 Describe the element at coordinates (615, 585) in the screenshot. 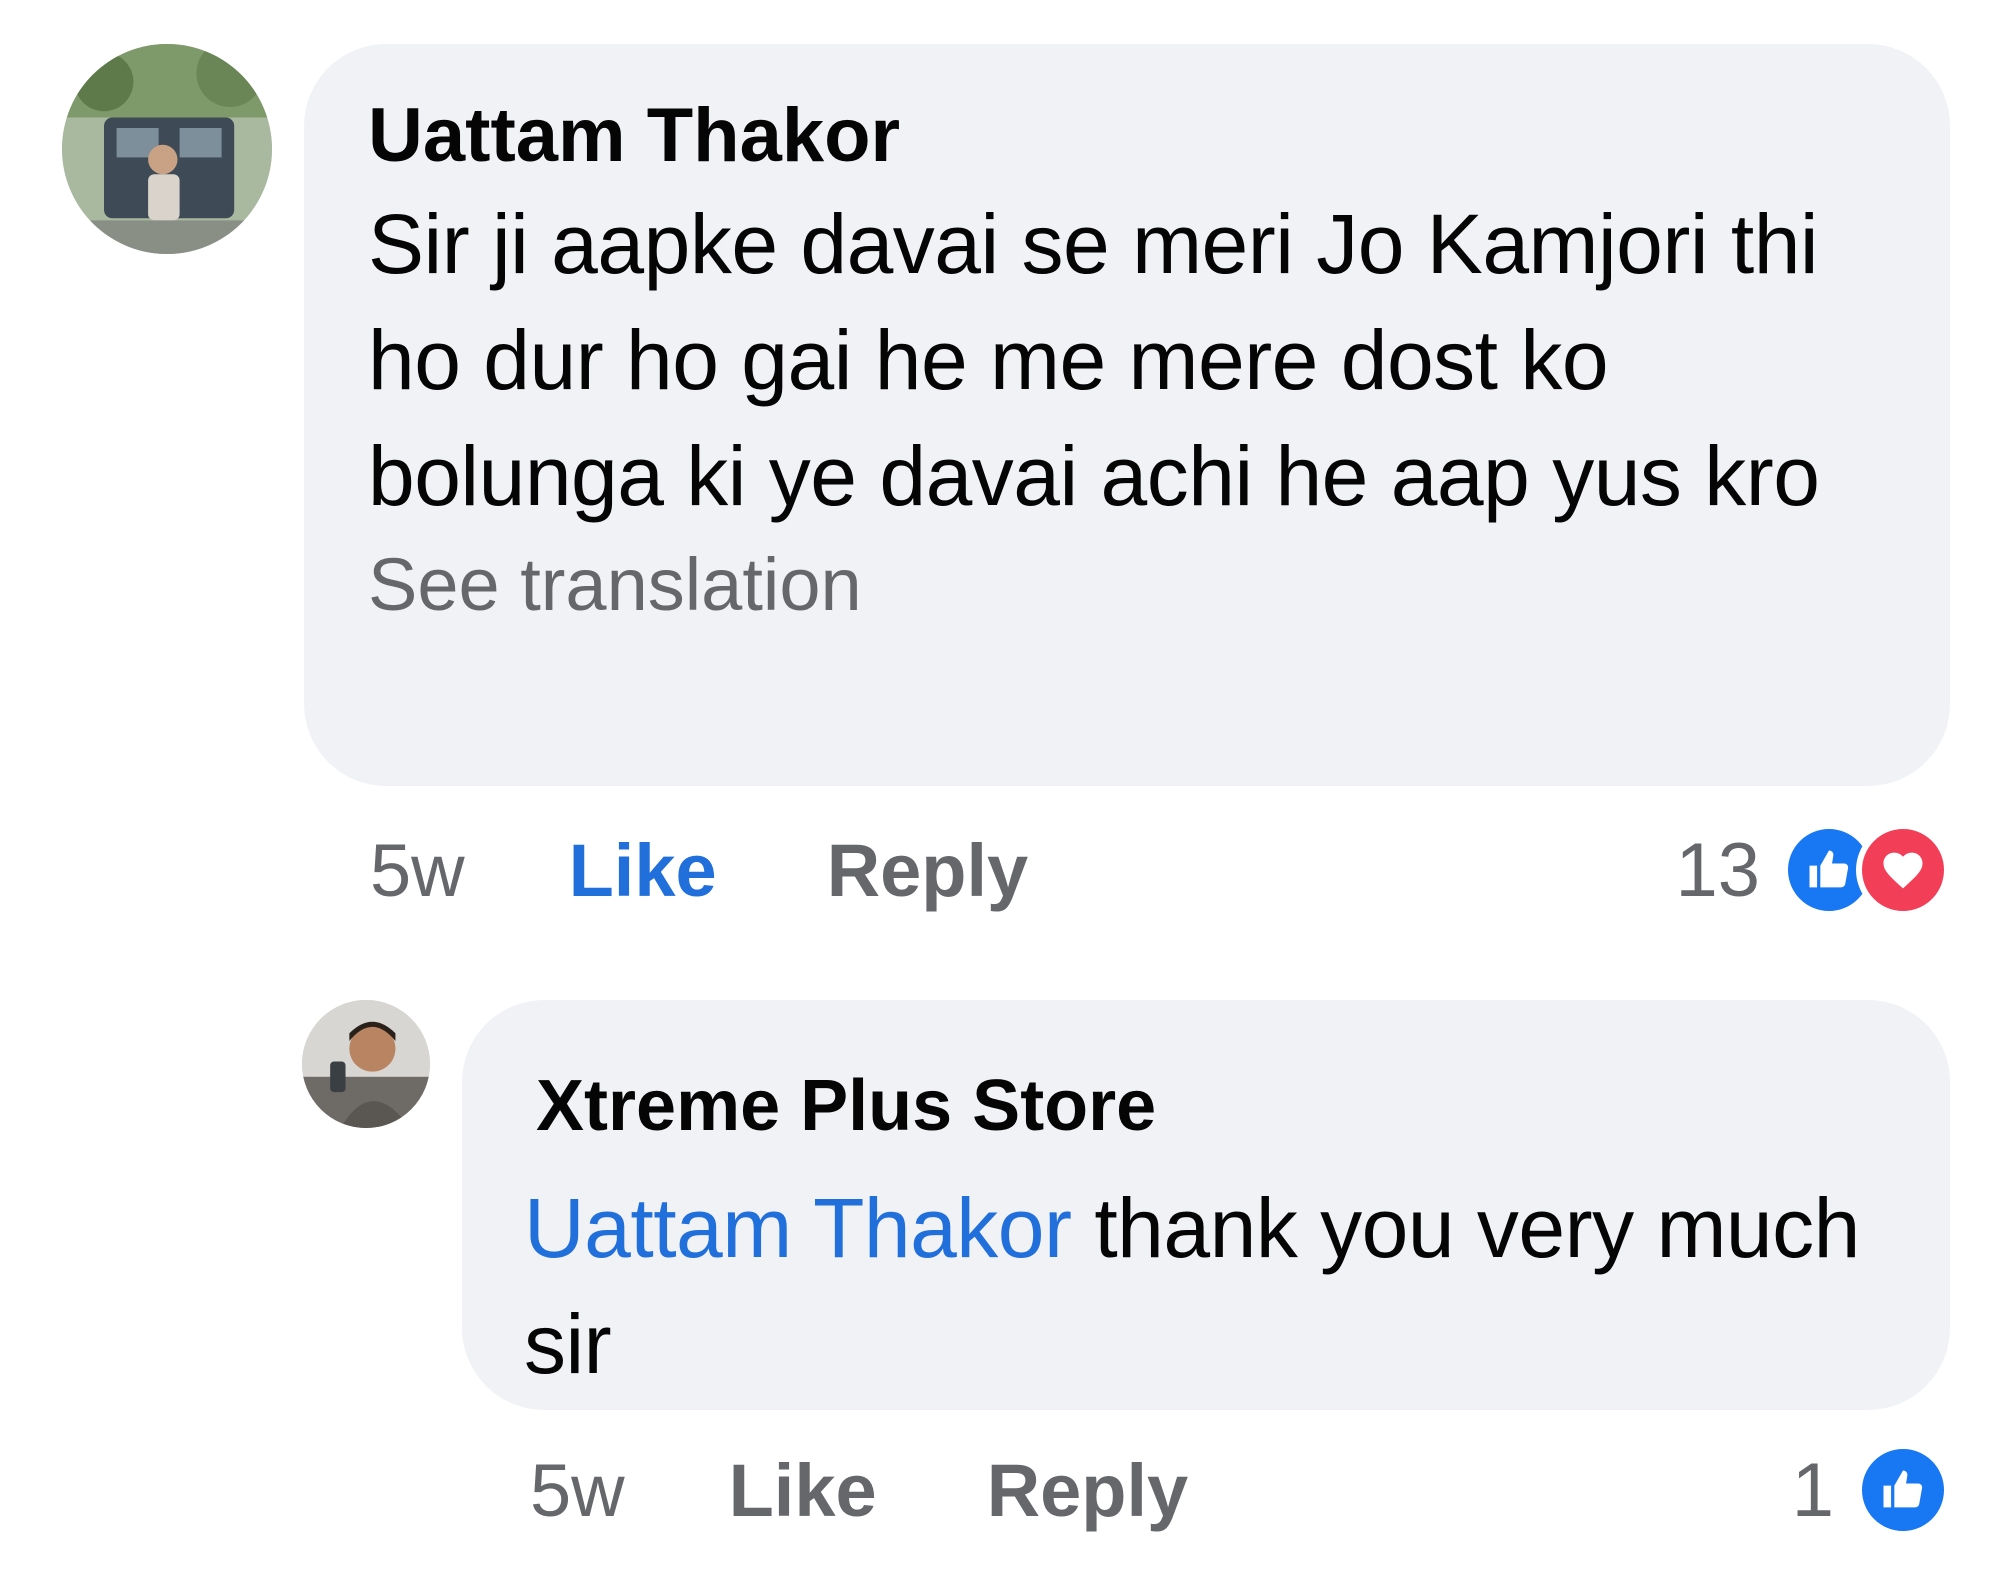

I see `see-translation-link: See translation` at that location.